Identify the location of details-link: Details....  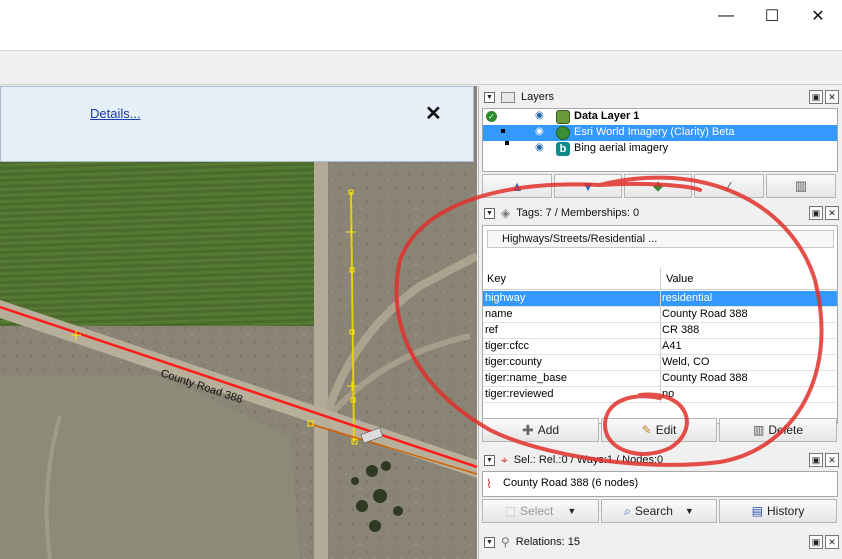
(115, 113).